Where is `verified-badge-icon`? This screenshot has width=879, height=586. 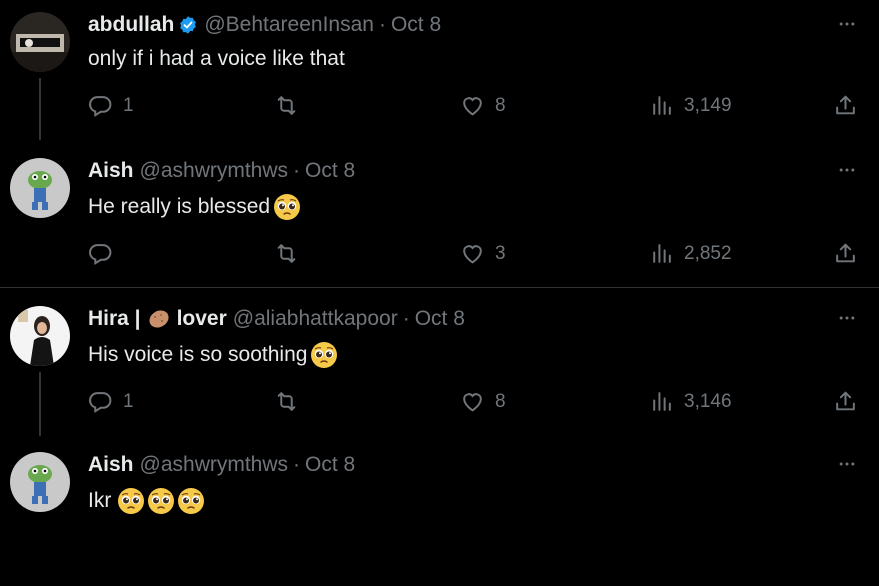 verified-badge-icon is located at coordinates (188, 25).